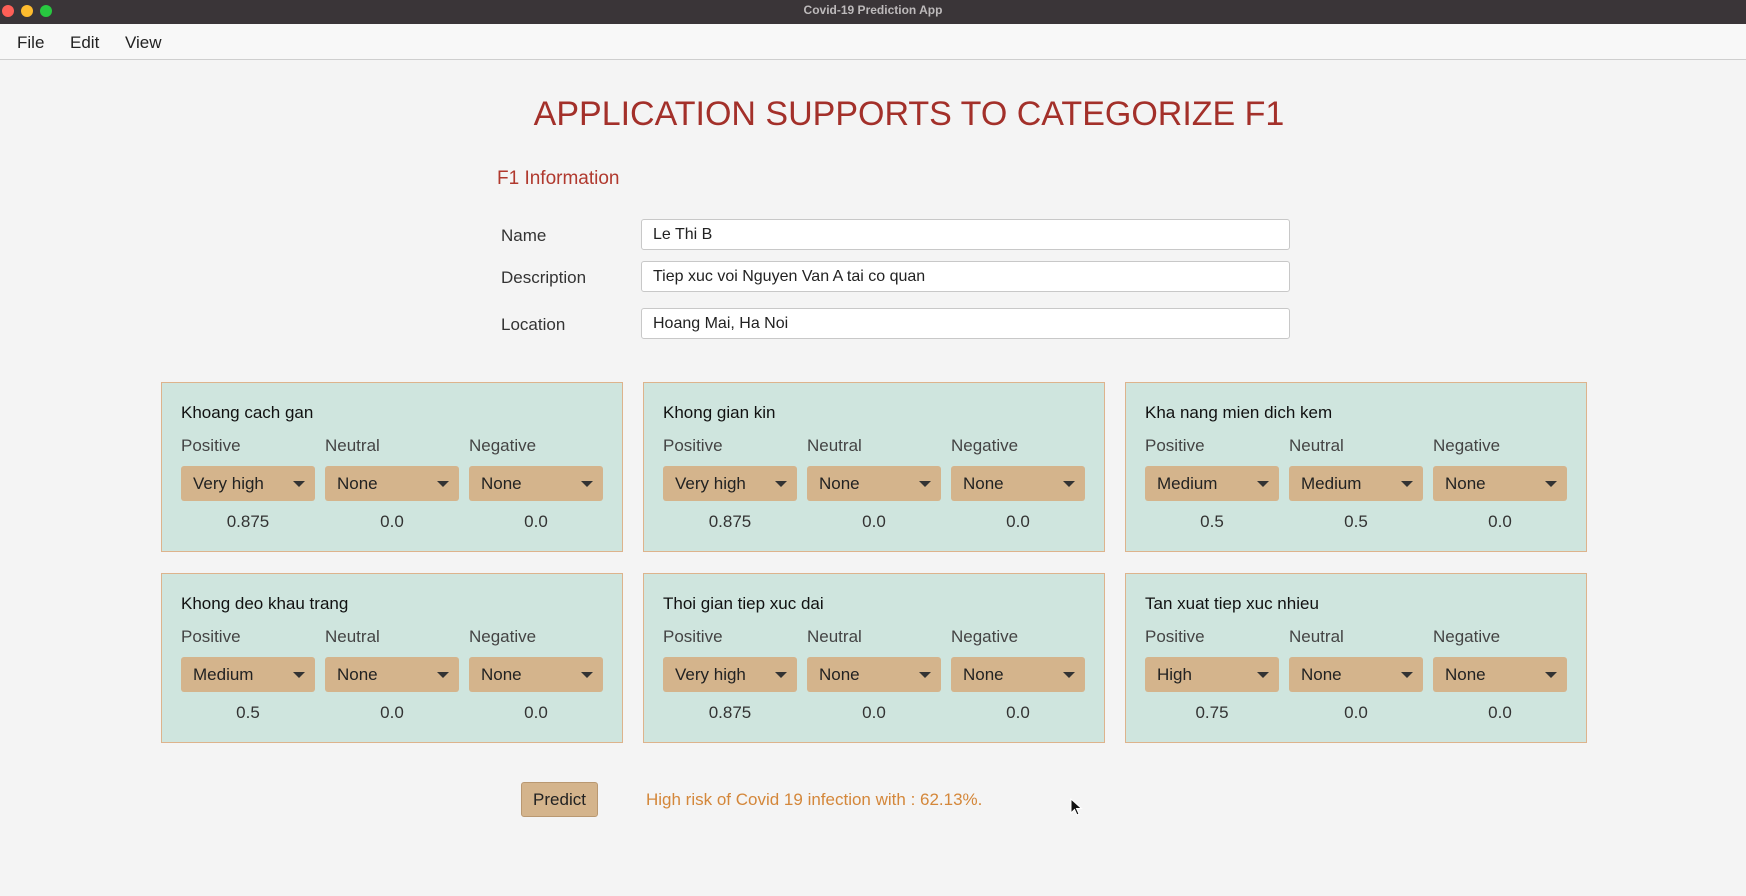 The height and width of the screenshot is (896, 1746). I want to click on positive-level-select: High, so click(1212, 674).